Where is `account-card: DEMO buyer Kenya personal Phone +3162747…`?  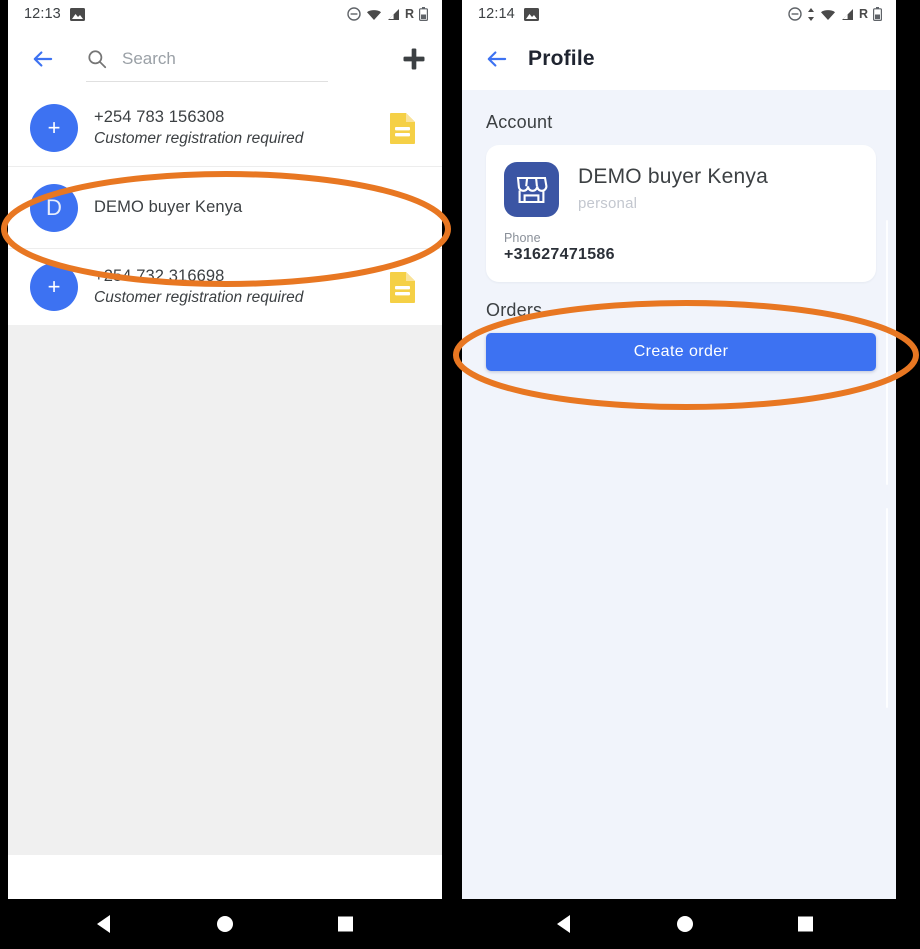
account-card: DEMO buyer Kenya personal Phone +3162747… is located at coordinates (681, 213).